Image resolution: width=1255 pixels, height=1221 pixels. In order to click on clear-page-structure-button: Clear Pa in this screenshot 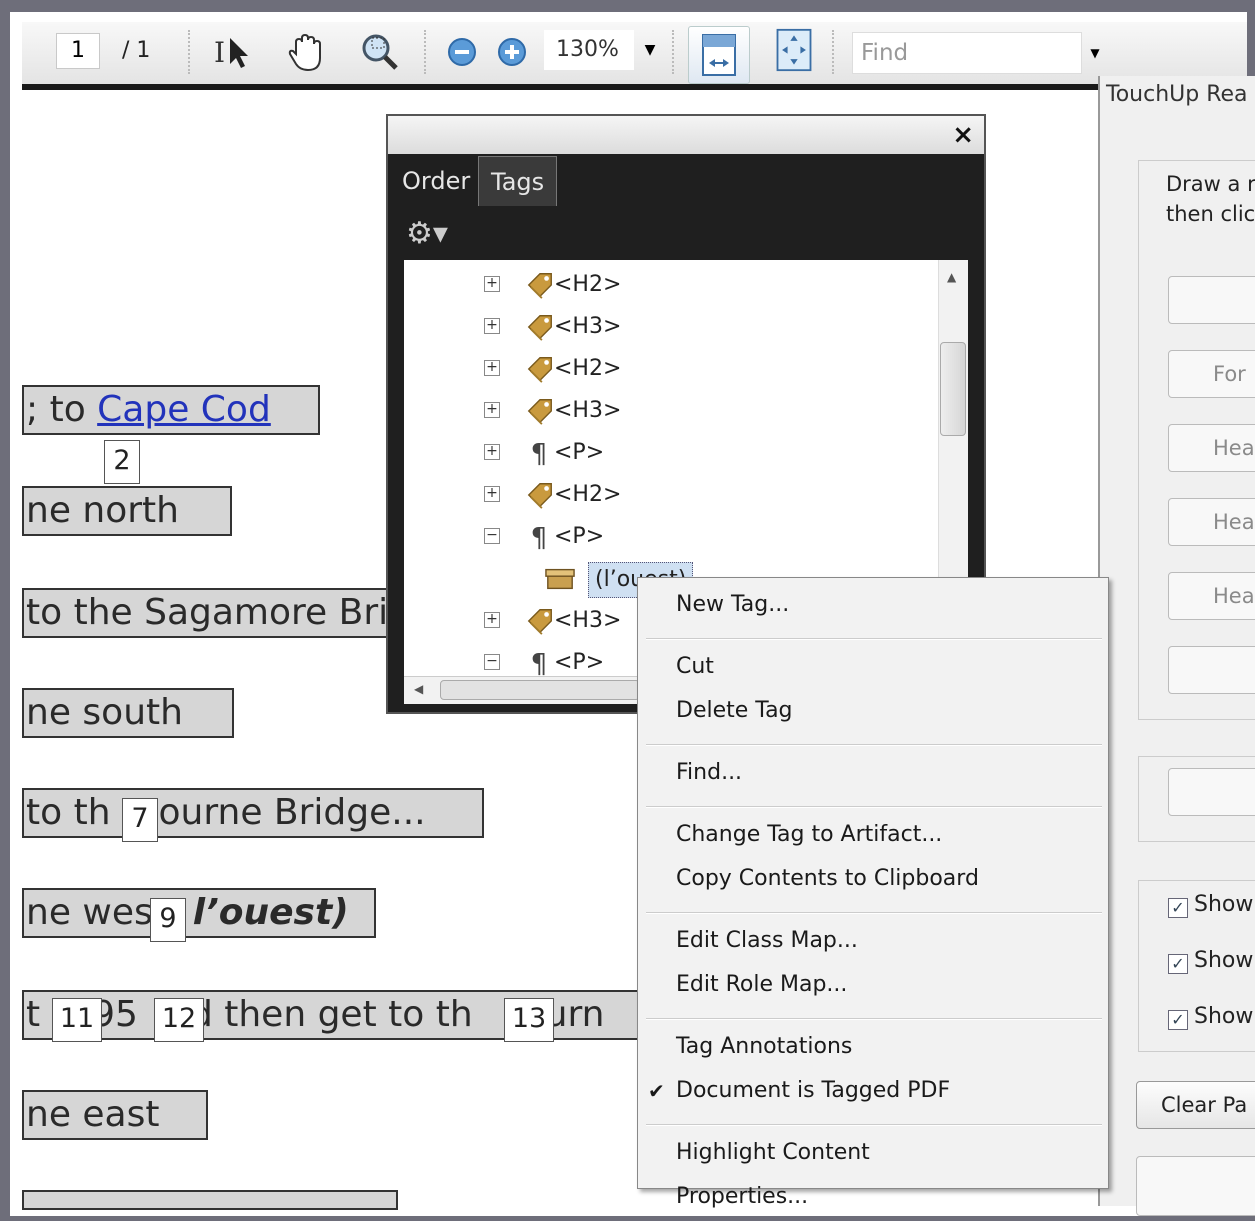, I will do `click(1195, 1105)`.